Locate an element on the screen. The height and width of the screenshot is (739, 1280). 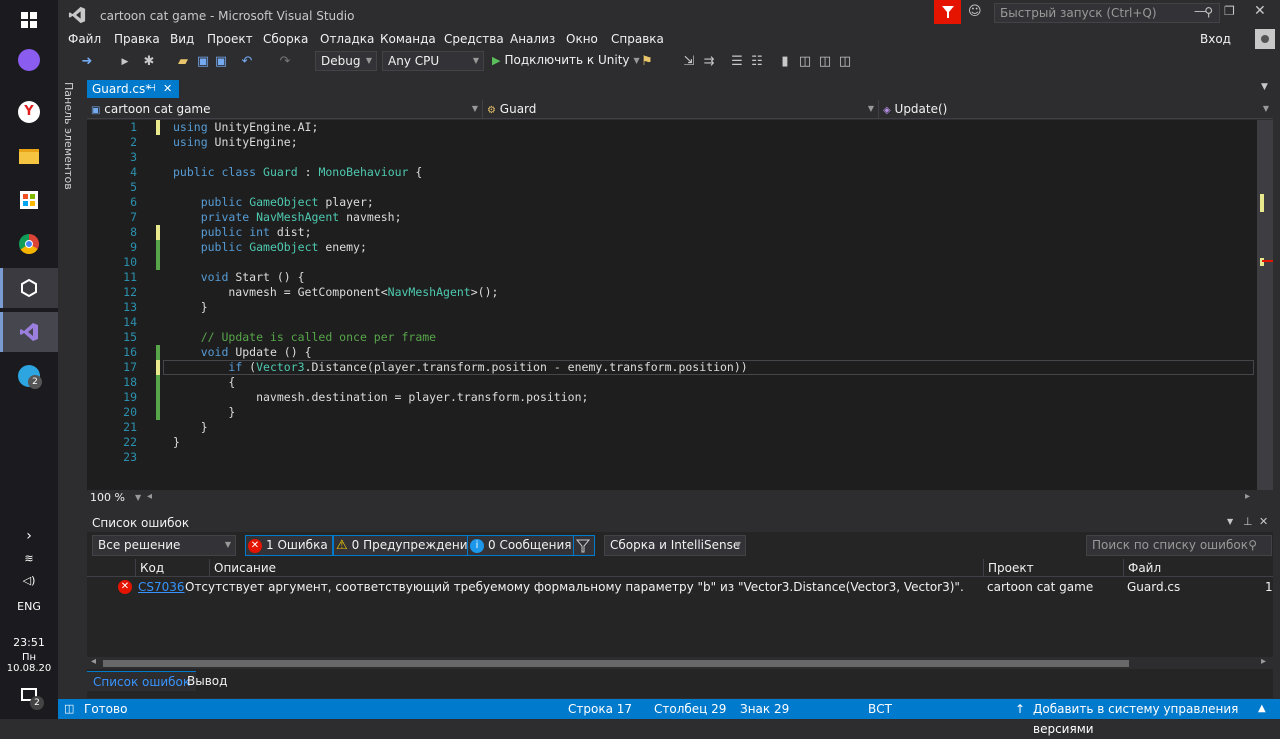
menu-debug: Отладка is located at coordinates (347, 39).